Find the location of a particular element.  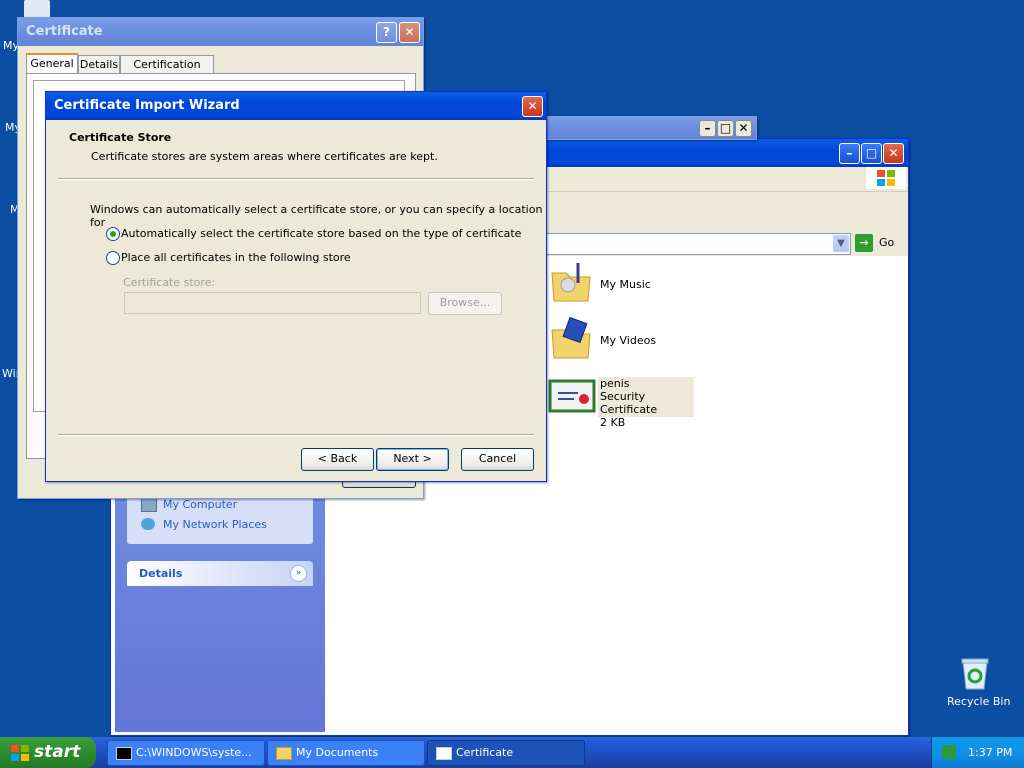

link-my-computer: My Computer is located at coordinates (200, 504).